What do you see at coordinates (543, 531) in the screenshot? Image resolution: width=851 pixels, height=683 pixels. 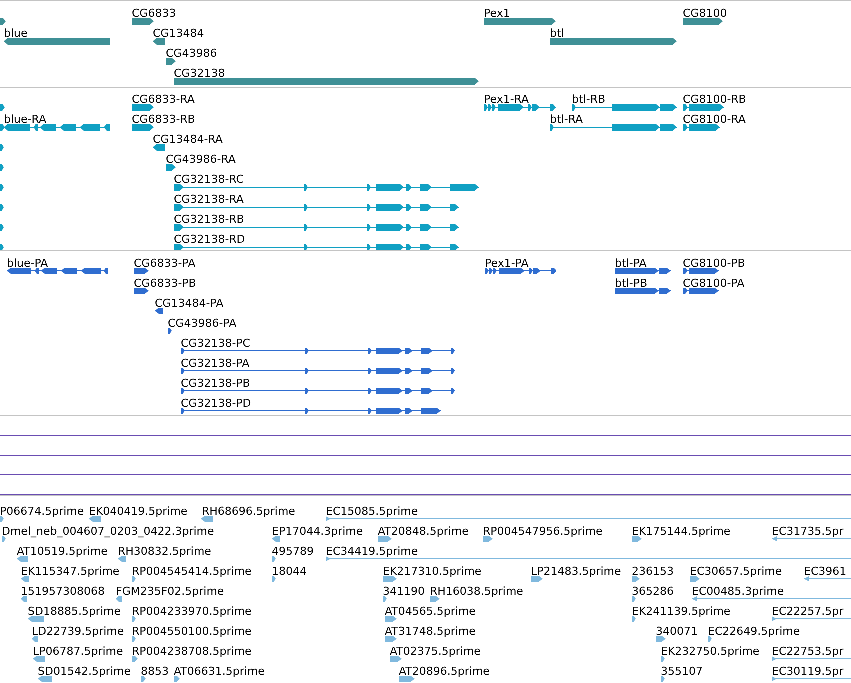 I see `feature-label: RP004547956.5prime` at bounding box center [543, 531].